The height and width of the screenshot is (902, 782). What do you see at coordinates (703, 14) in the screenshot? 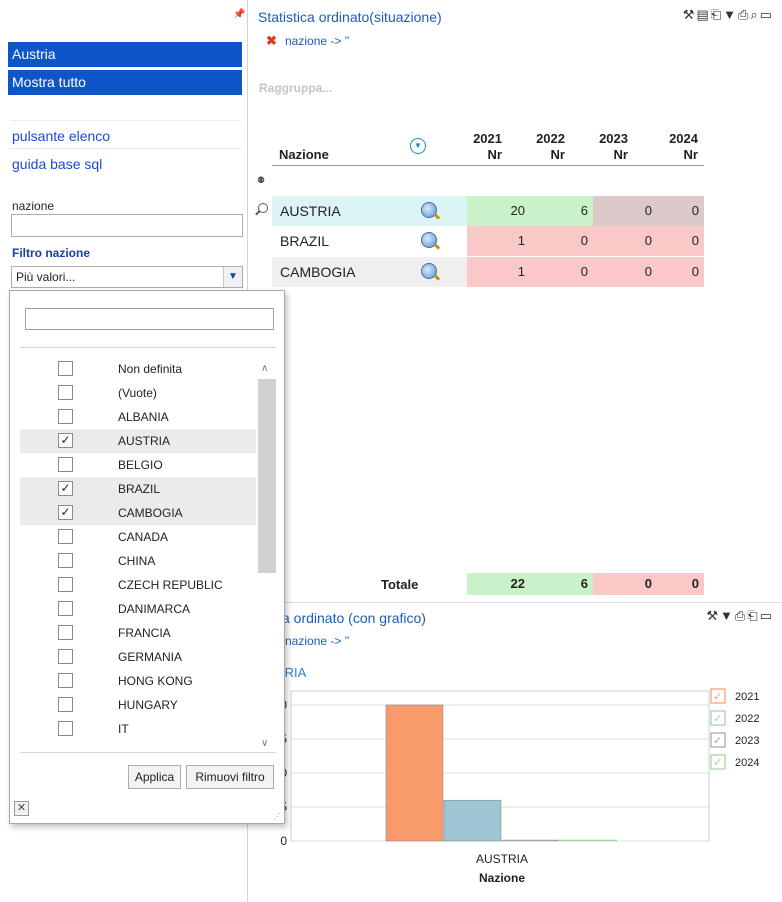
I see `save-icon: ▤` at bounding box center [703, 14].